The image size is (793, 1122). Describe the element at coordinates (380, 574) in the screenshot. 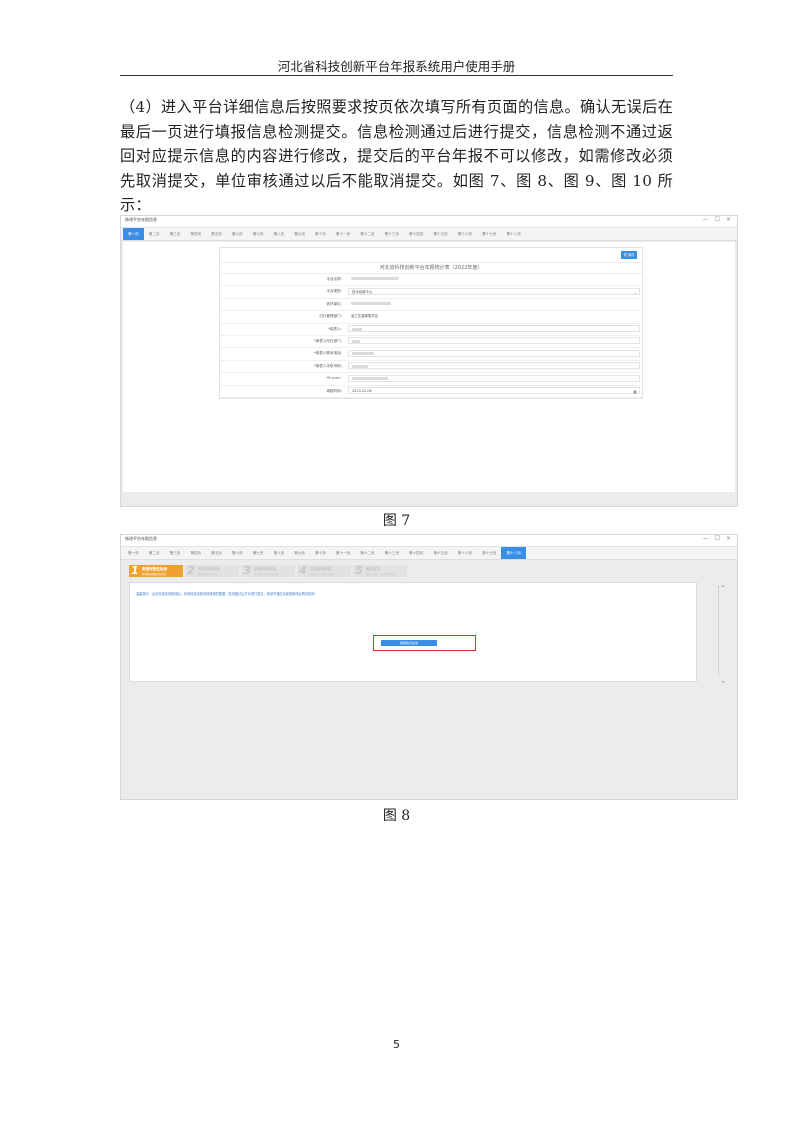

I see `step-sub: 确认无误后，提交年报信息` at that location.